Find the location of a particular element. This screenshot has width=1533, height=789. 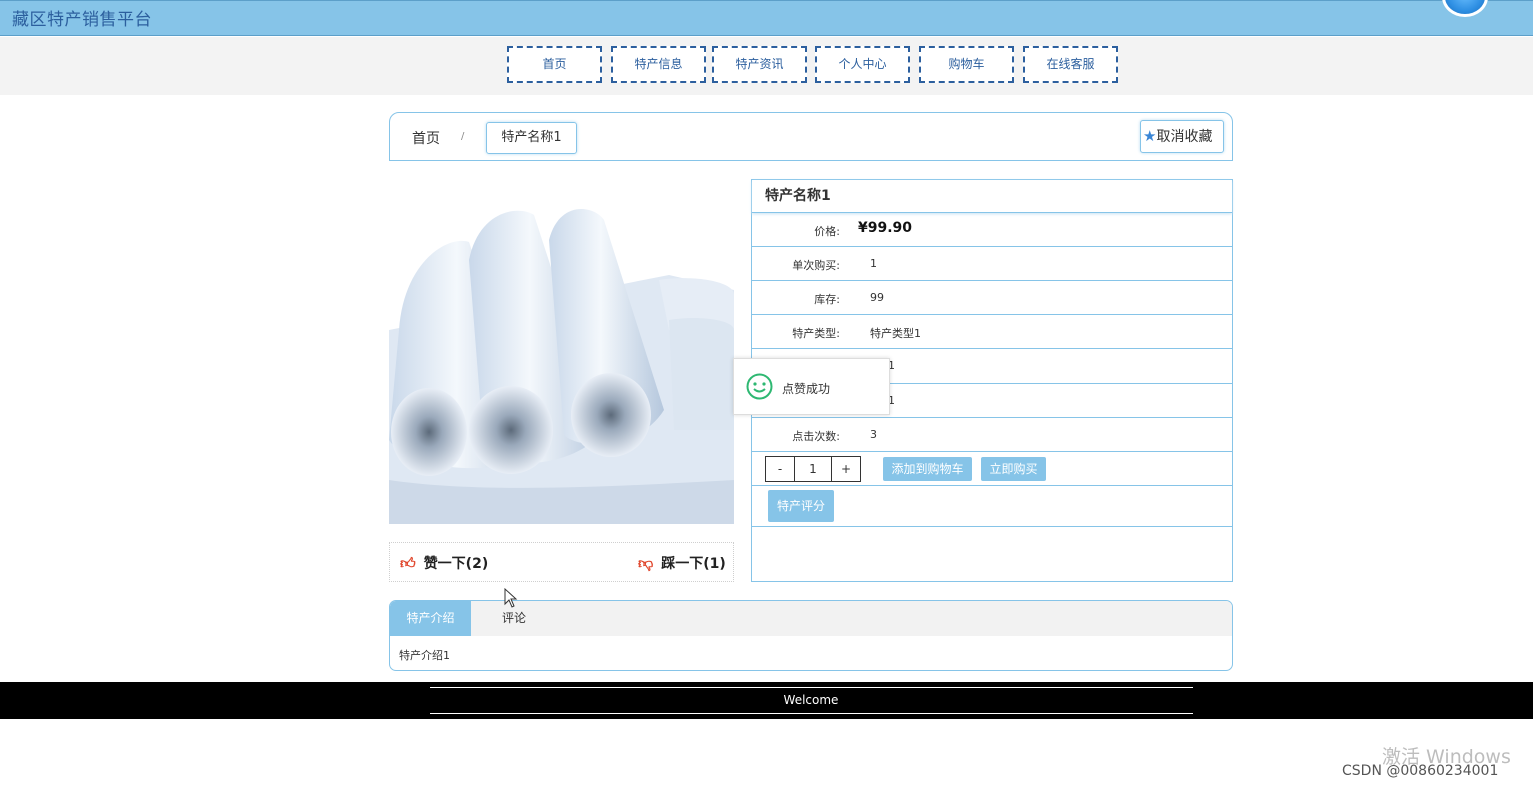

product-name: 特产名称1 is located at coordinates (992, 196).